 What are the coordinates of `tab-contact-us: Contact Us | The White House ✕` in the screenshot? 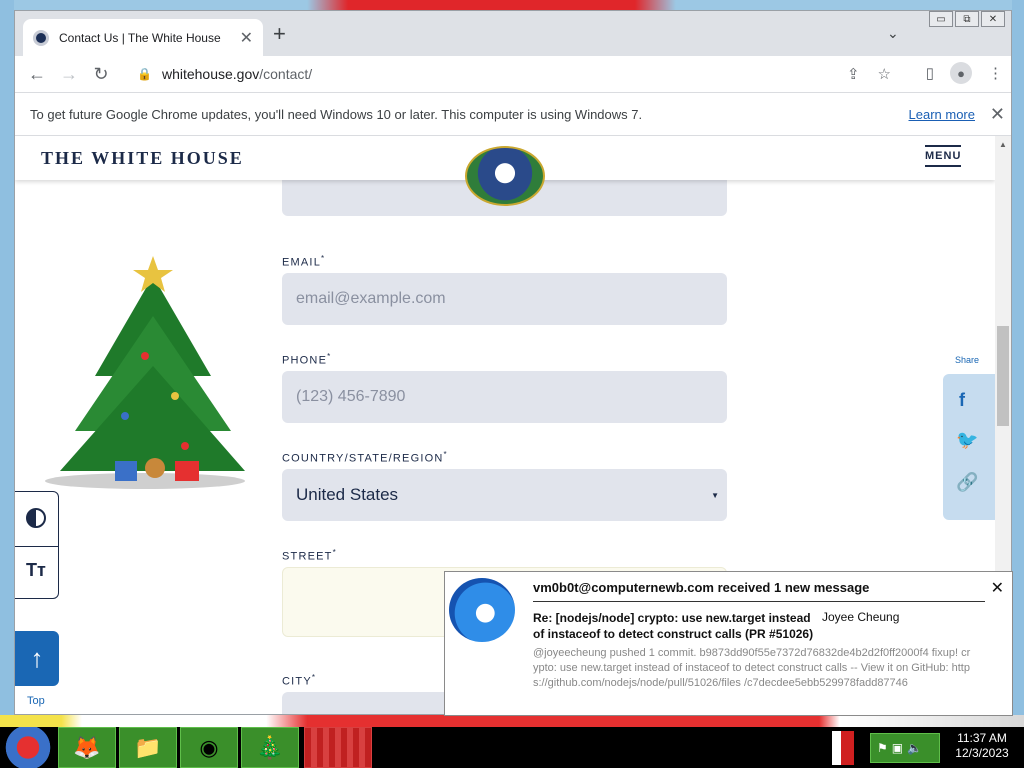 It's located at (143, 37).